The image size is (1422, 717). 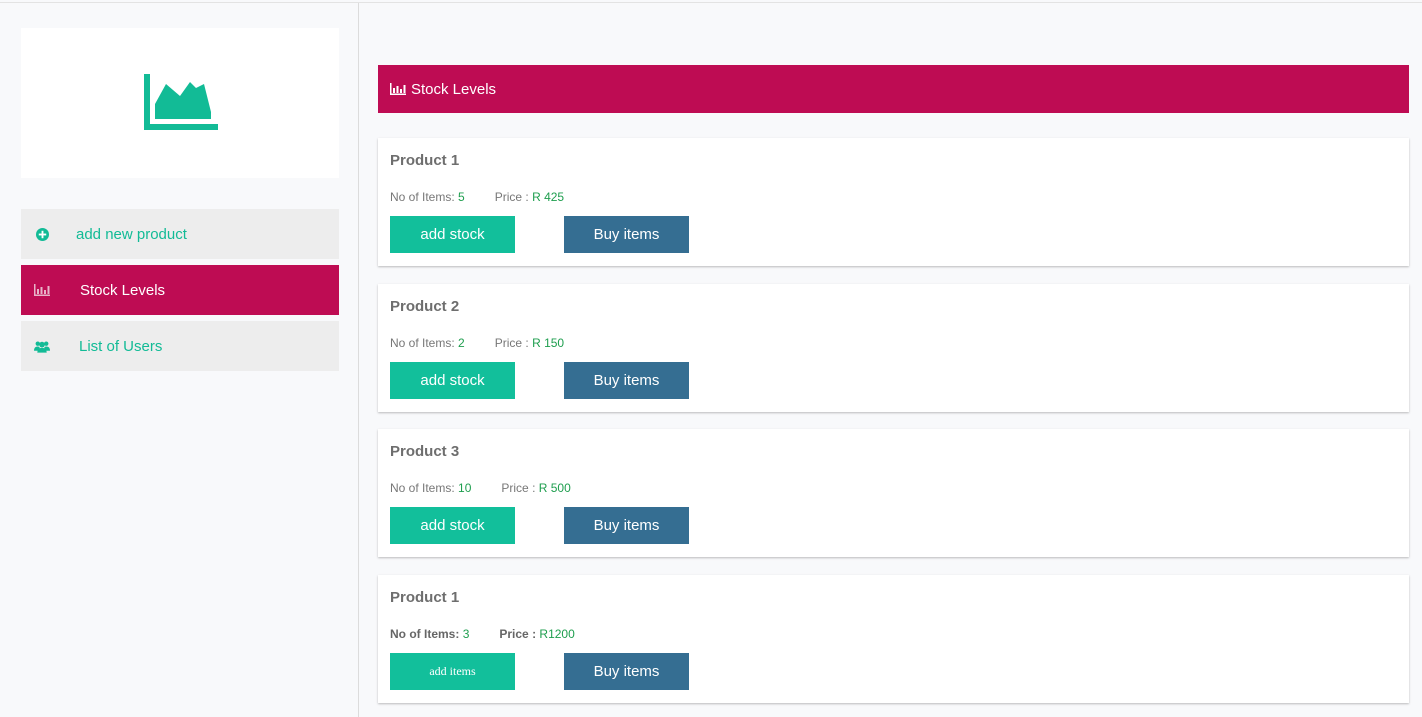 I want to click on area-chart-icon, so click(x=181, y=102).